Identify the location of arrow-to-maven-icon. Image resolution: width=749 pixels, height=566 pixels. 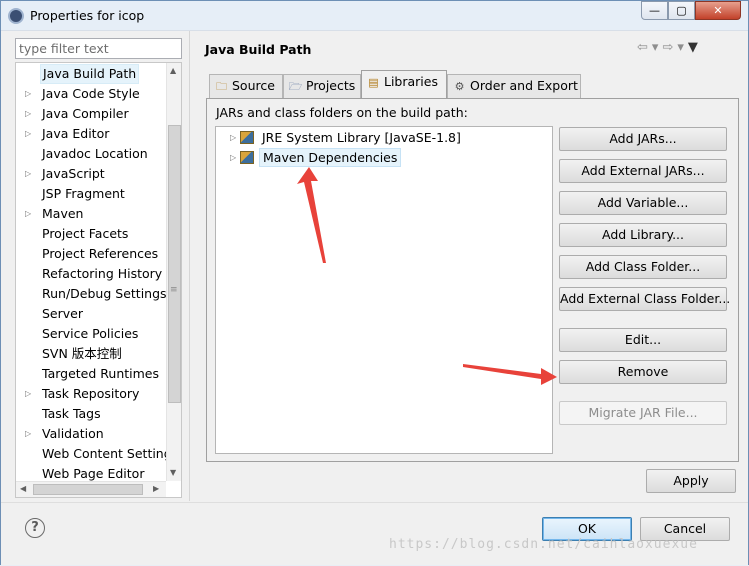
(311, 215).